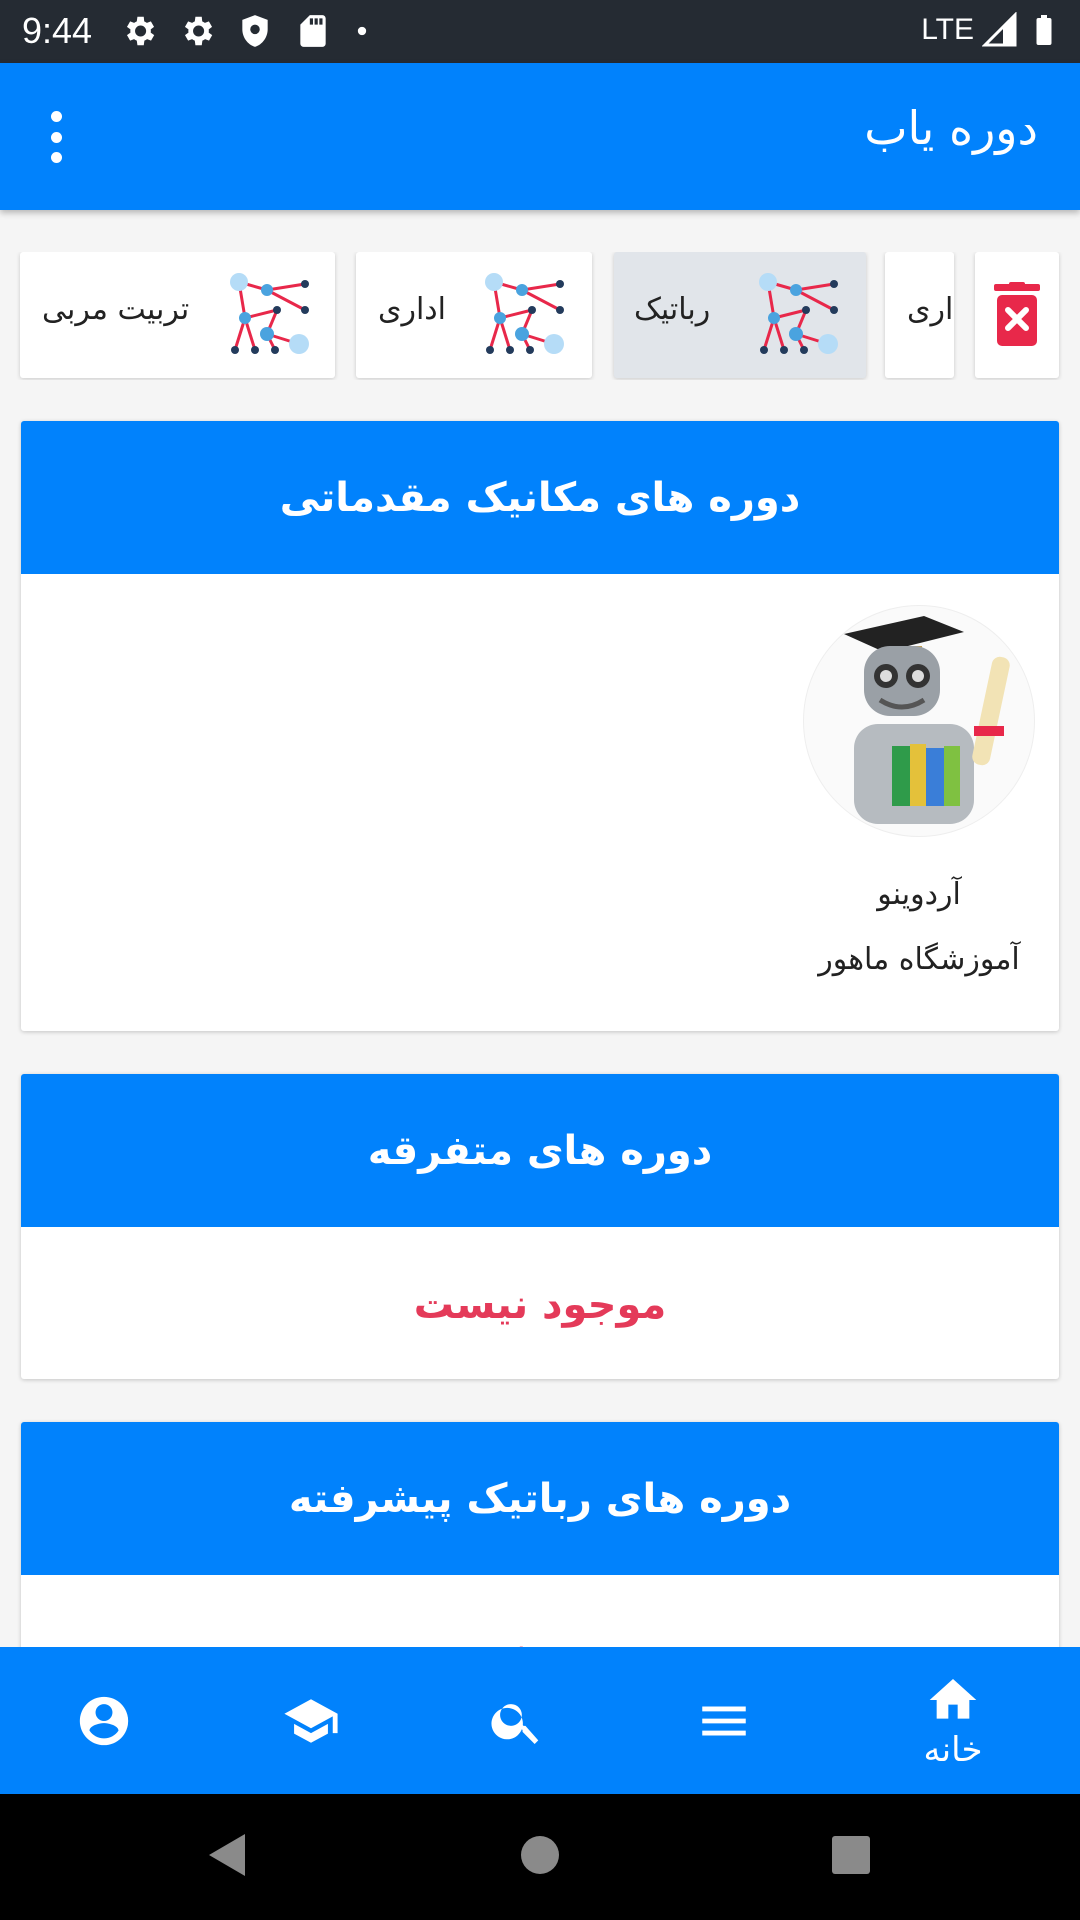 The height and width of the screenshot is (1920, 1080). What do you see at coordinates (540, 497) in the screenshot?
I see `section-title: دوره های مکانیک مقدماتی` at bounding box center [540, 497].